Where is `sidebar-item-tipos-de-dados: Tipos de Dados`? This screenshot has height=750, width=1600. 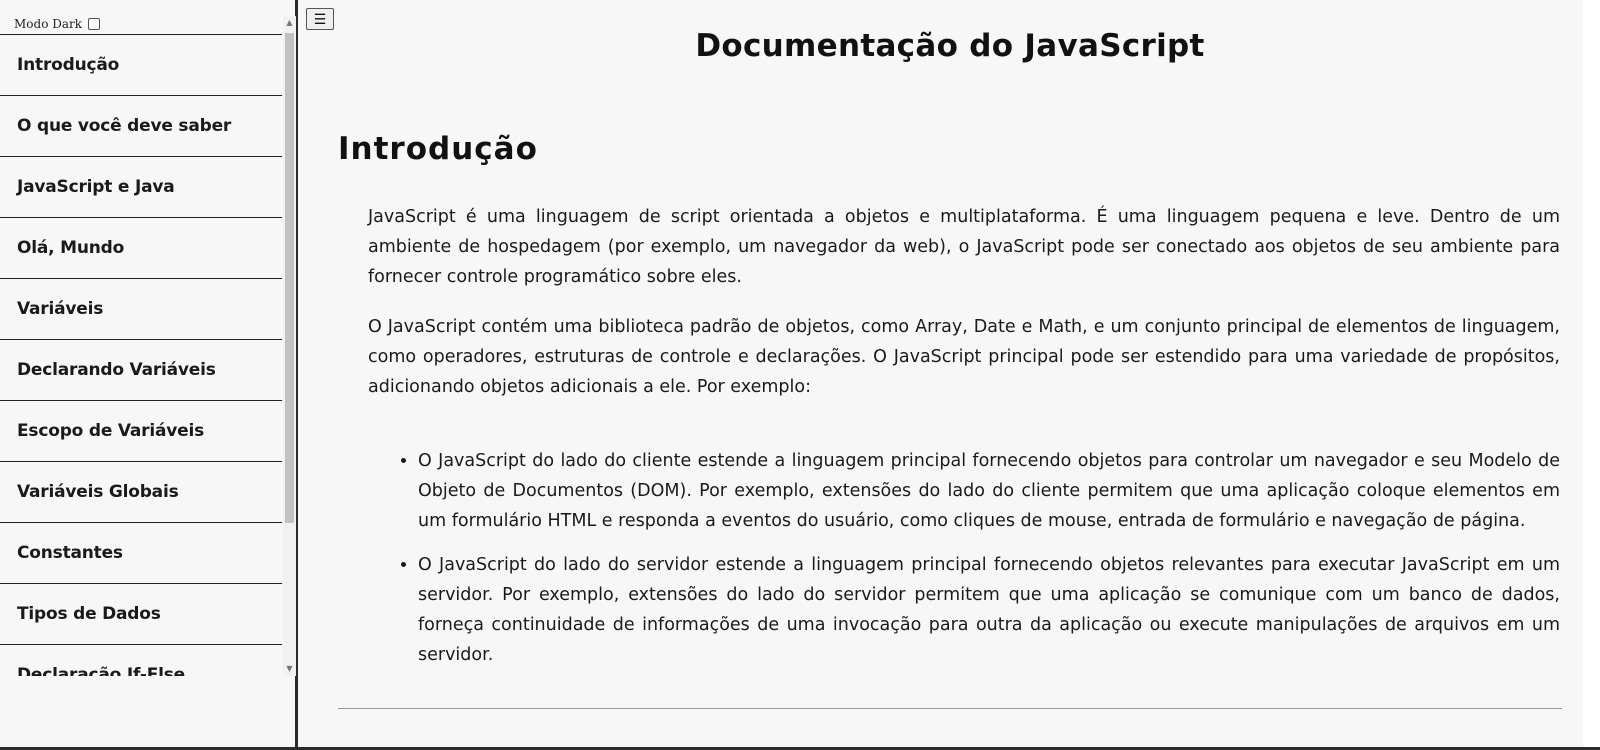
sidebar-item-tipos-de-dados: Tipos de Dados is located at coordinates (141, 614).